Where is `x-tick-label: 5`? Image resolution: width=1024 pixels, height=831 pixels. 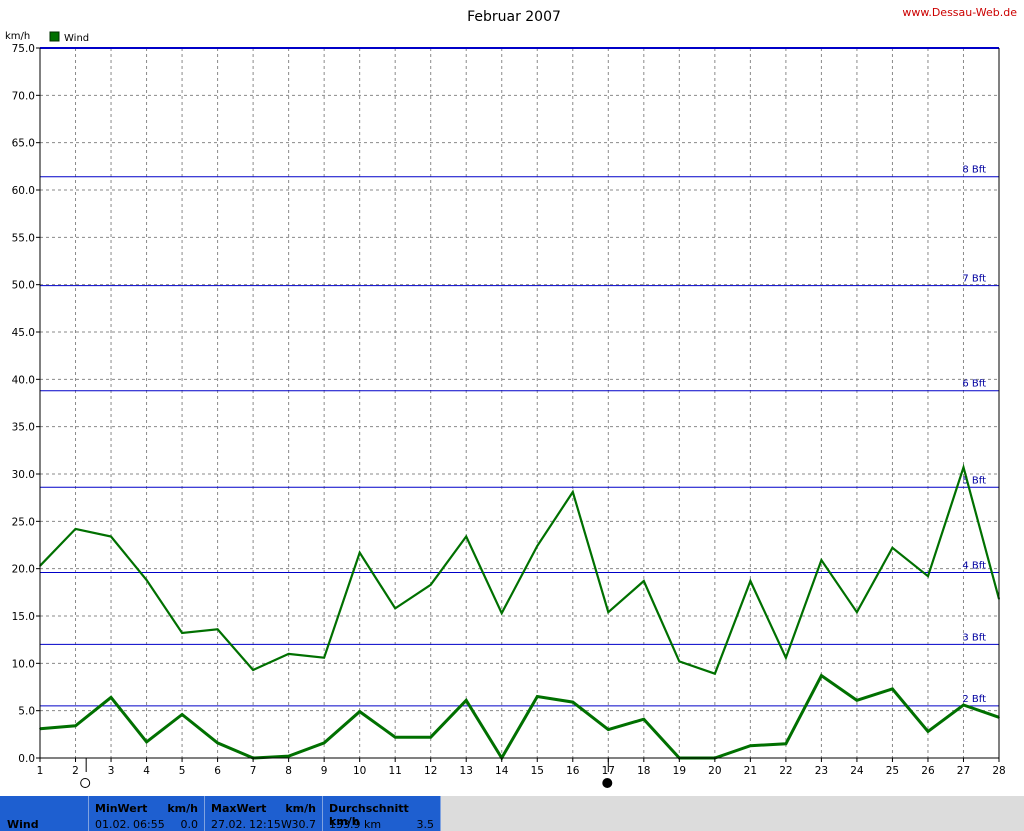 x-tick-label: 5 is located at coordinates (182, 771).